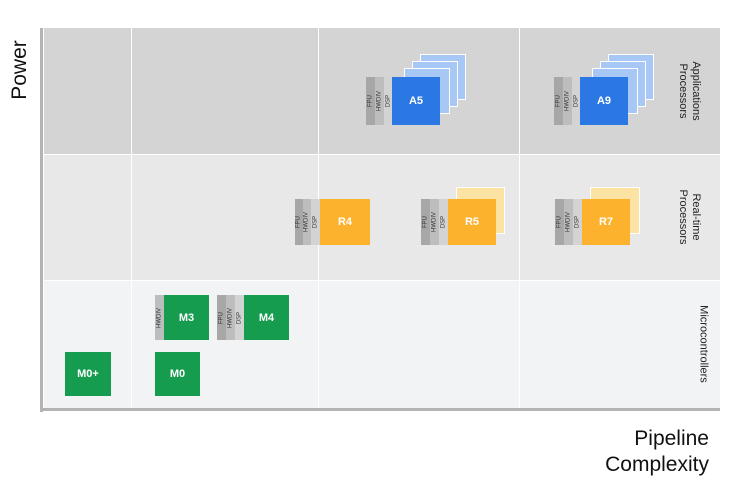 Image resolution: width=745 pixels, height=495 pixels. I want to click on r5-hwdiv-strip: HWDIV, so click(434, 222).